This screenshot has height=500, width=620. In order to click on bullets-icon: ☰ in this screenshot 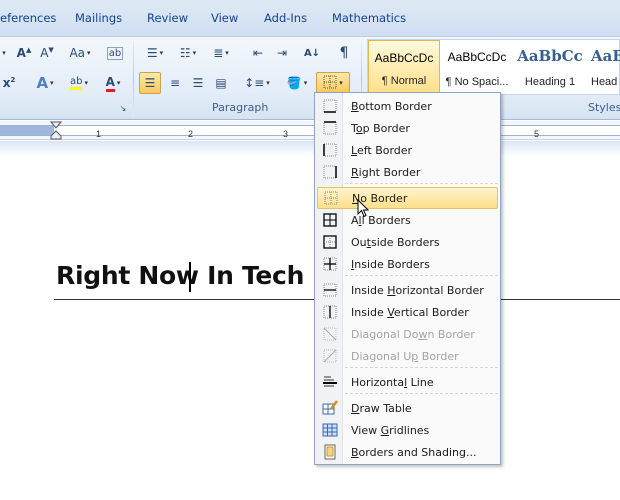, I will do `click(152, 53)`.